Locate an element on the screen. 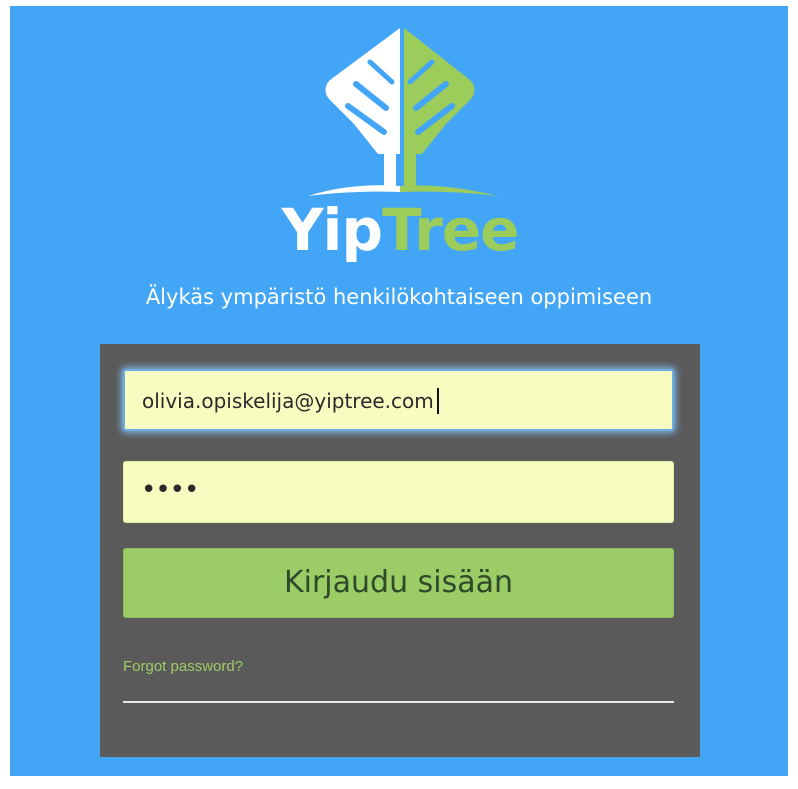 This screenshot has width=798, height=789. email-field: olivia.opiskelija@yiptree.com is located at coordinates (398, 400).